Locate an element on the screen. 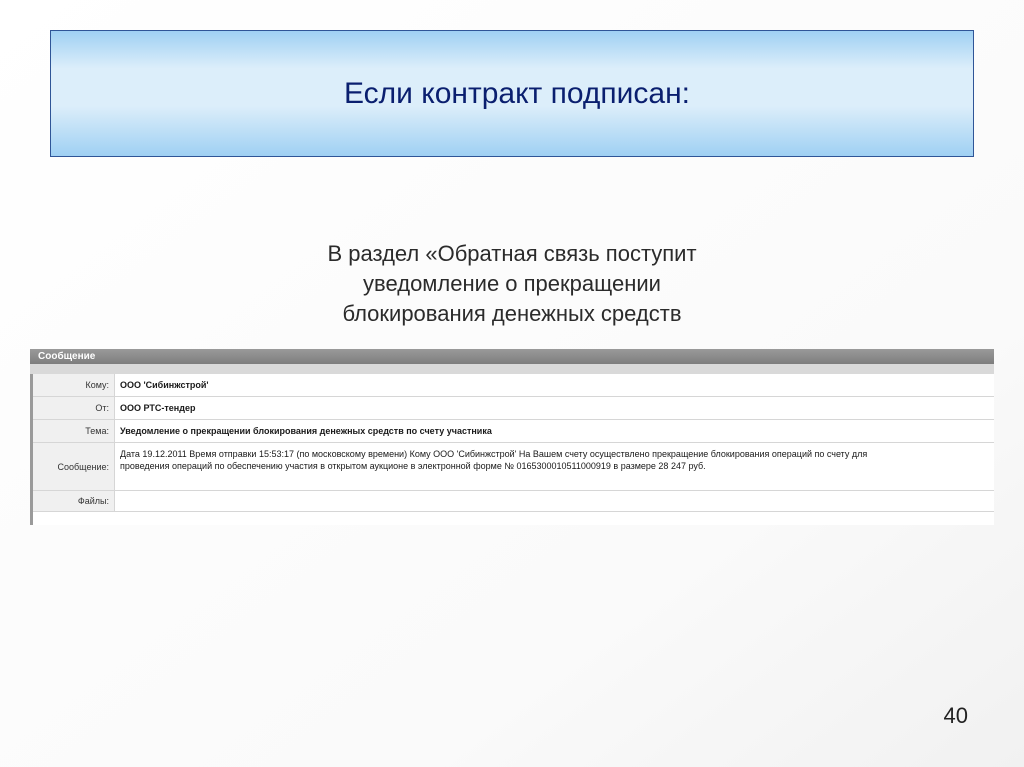 Image resolution: width=1024 pixels, height=767 pixels. message-panel-header: Сообщение is located at coordinates (512, 356).